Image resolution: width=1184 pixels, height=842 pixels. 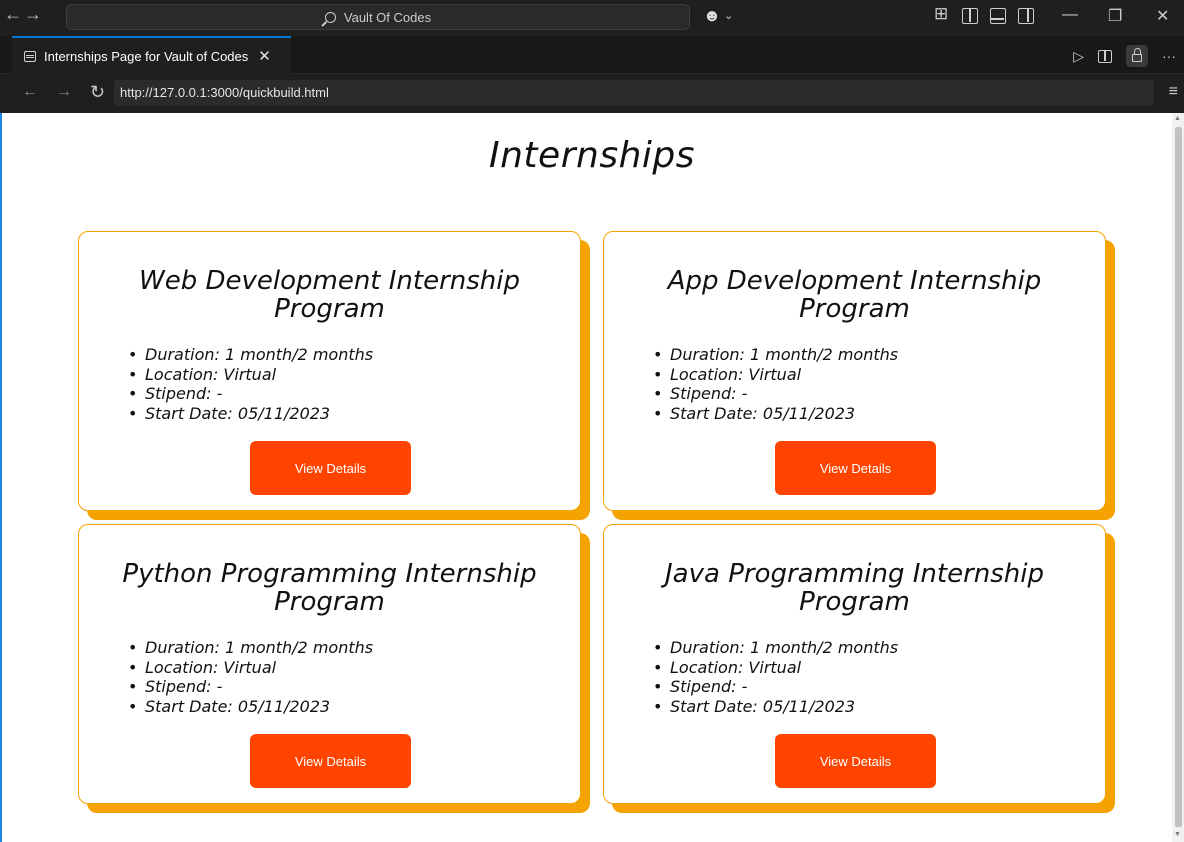 I want to click on chevron-down-icon: ⌄, so click(x=728, y=15).